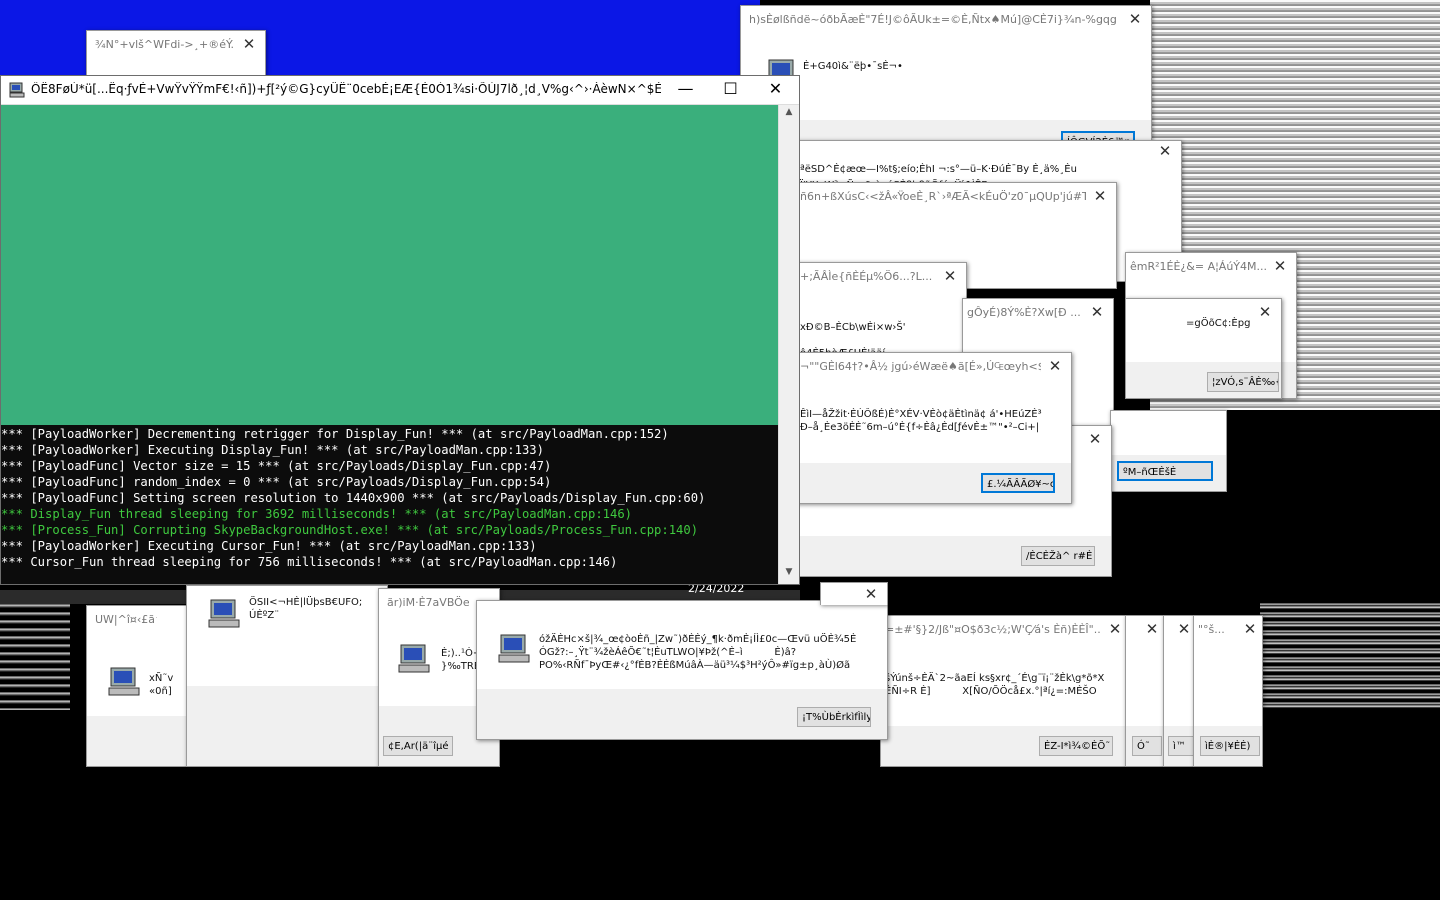 The width and height of the screenshot is (1440, 900). I want to click on dialog-ok-button: ºM–ñŒЀšЀ, so click(1165, 471).